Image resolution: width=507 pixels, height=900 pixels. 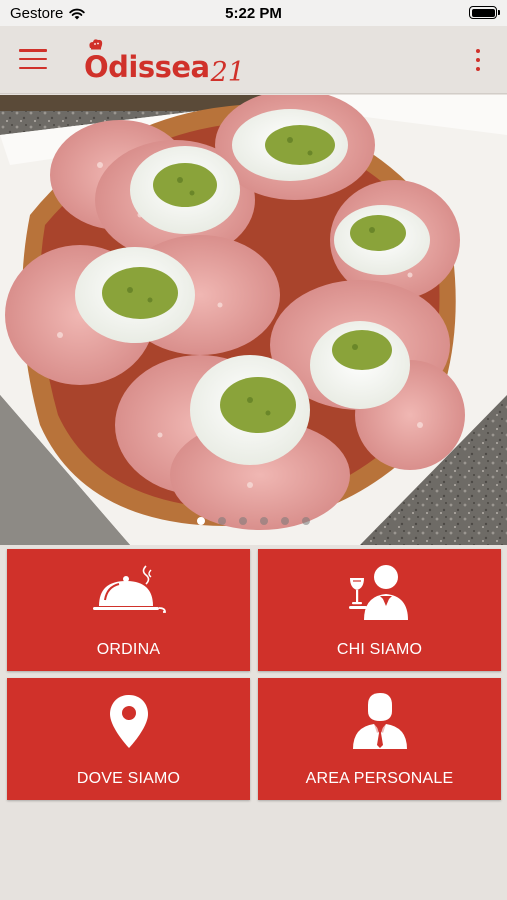 I want to click on logo: Odissea 21, so click(x=164, y=62).